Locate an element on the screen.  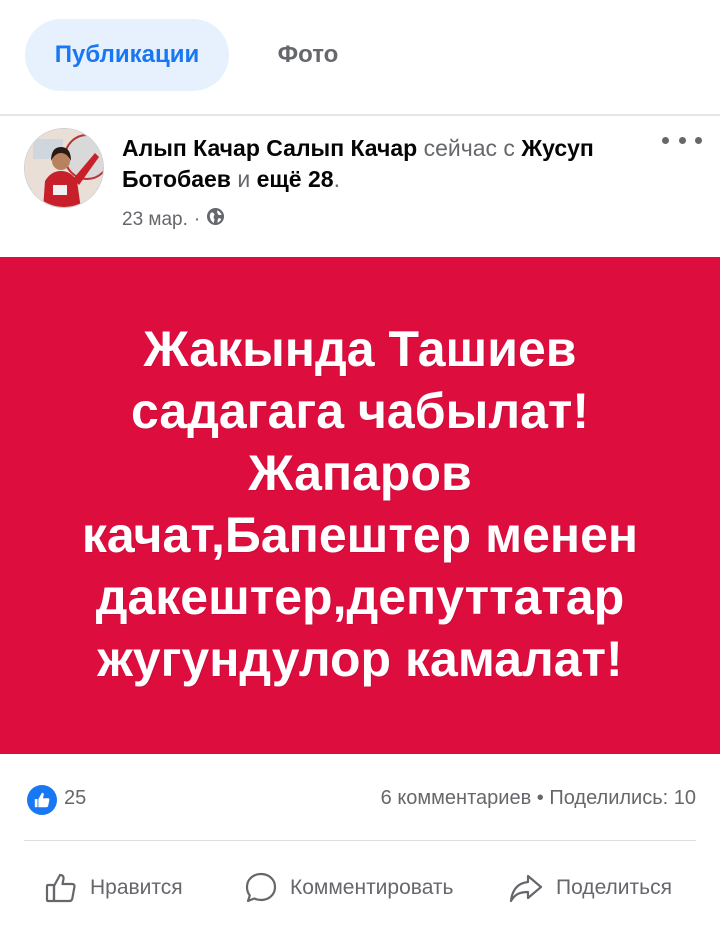
comments-count: 6 комментариев is located at coordinates (456, 798).